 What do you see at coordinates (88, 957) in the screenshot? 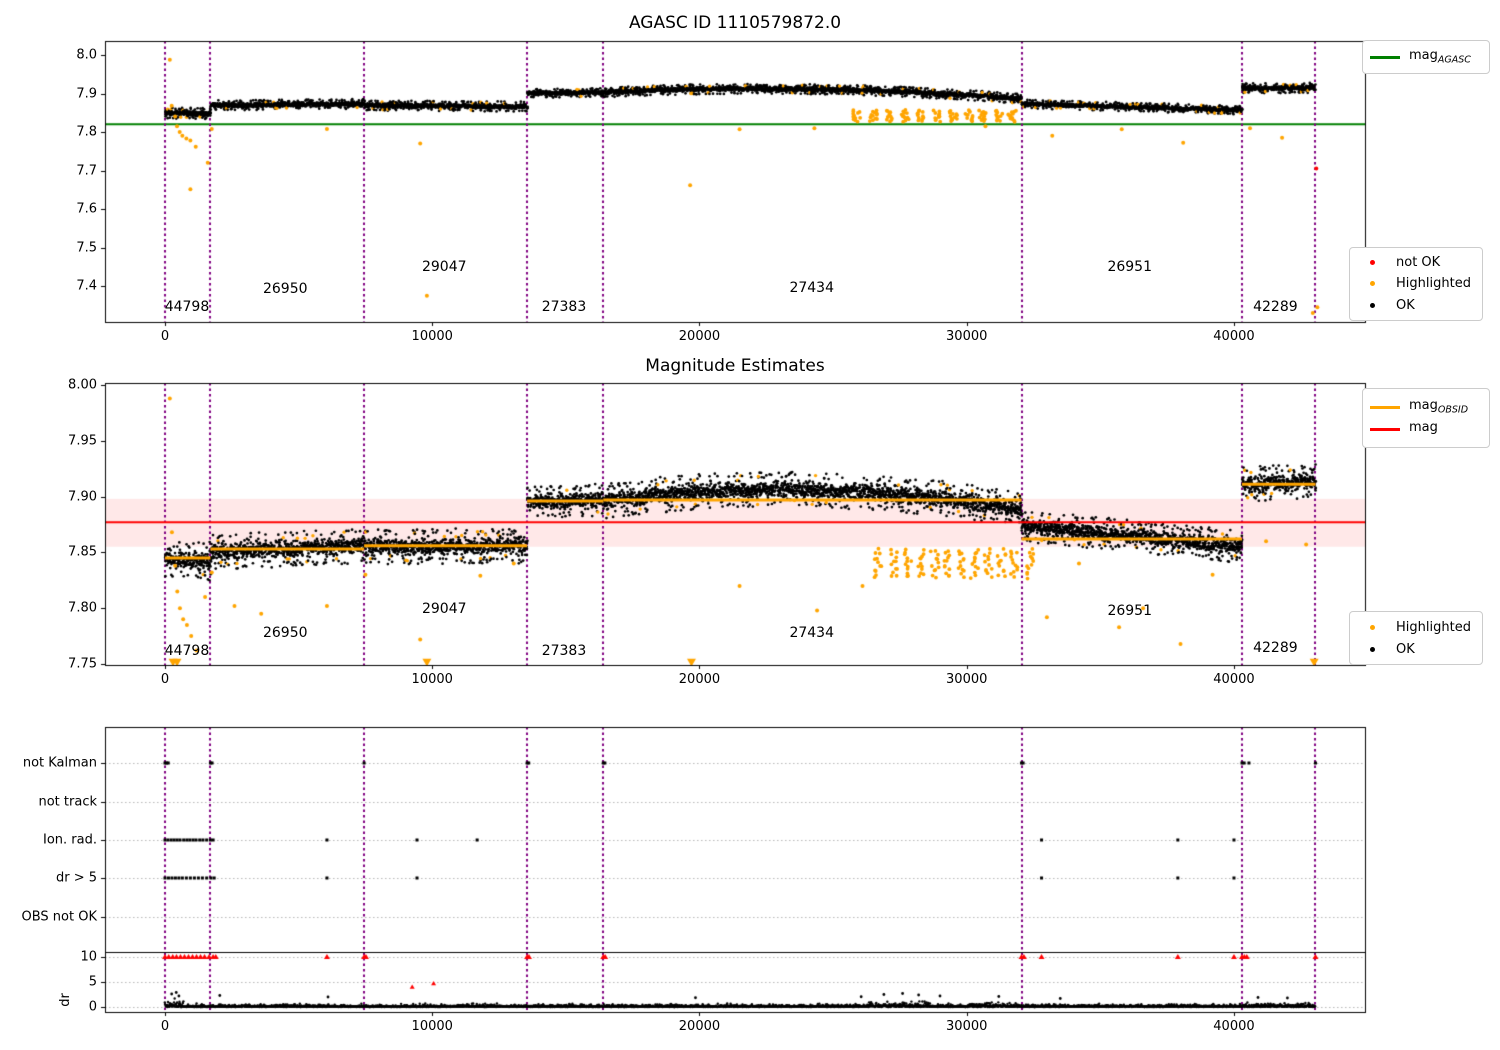
I see `dr-tick-label: 10` at bounding box center [88, 957].